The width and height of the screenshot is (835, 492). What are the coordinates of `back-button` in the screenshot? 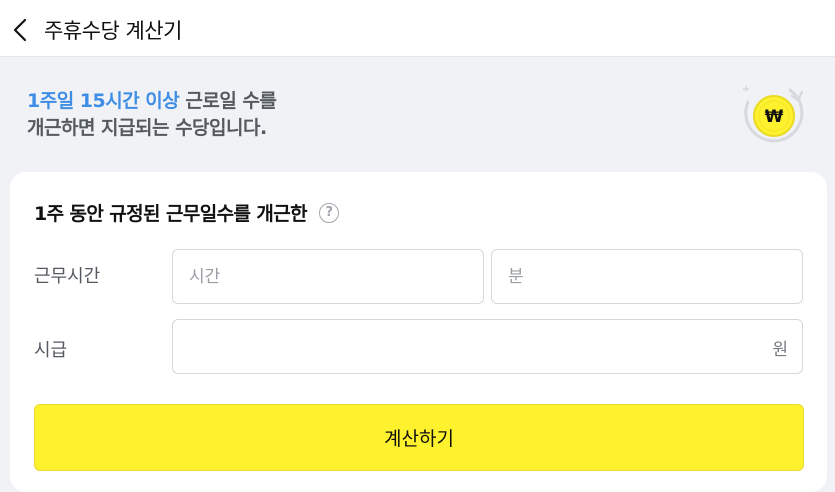 It's located at (20, 30).